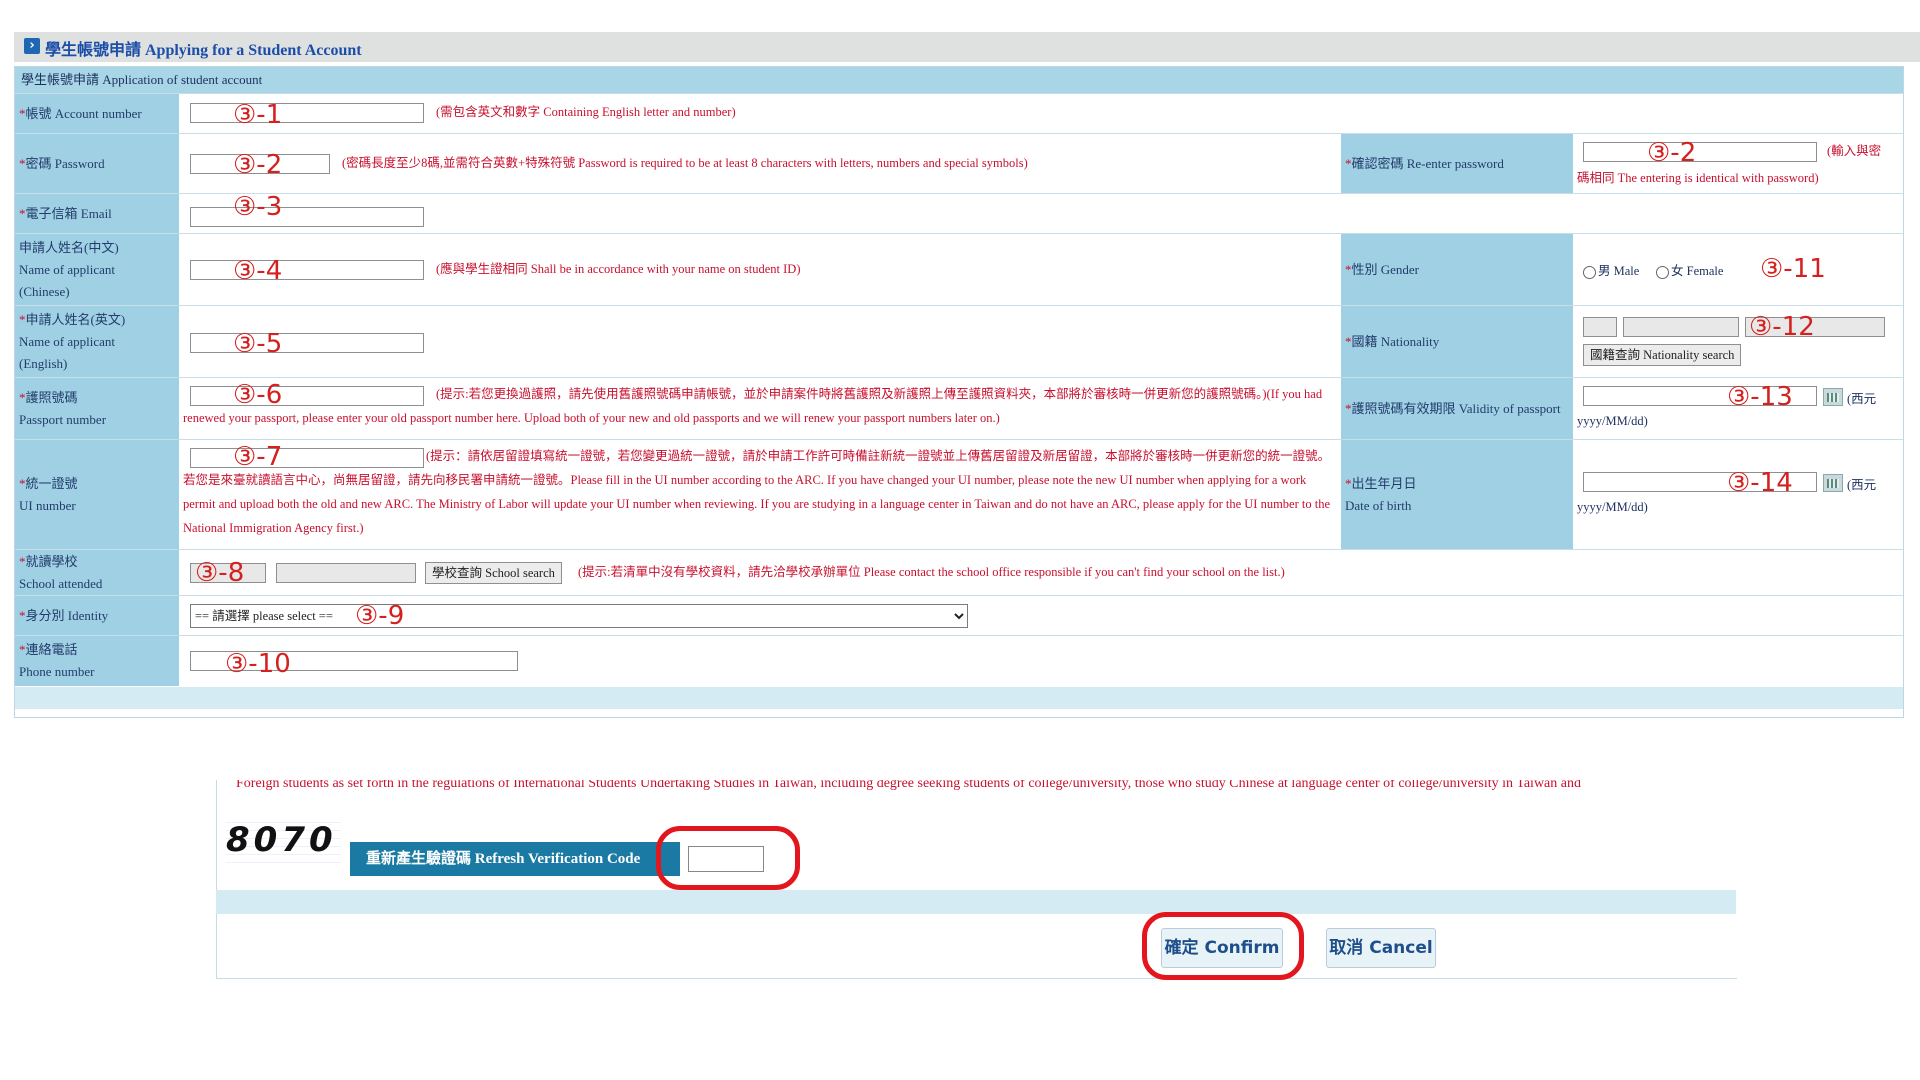  Describe the element at coordinates (258, 207) in the screenshot. I see `marker-3-3: ③-3` at that location.